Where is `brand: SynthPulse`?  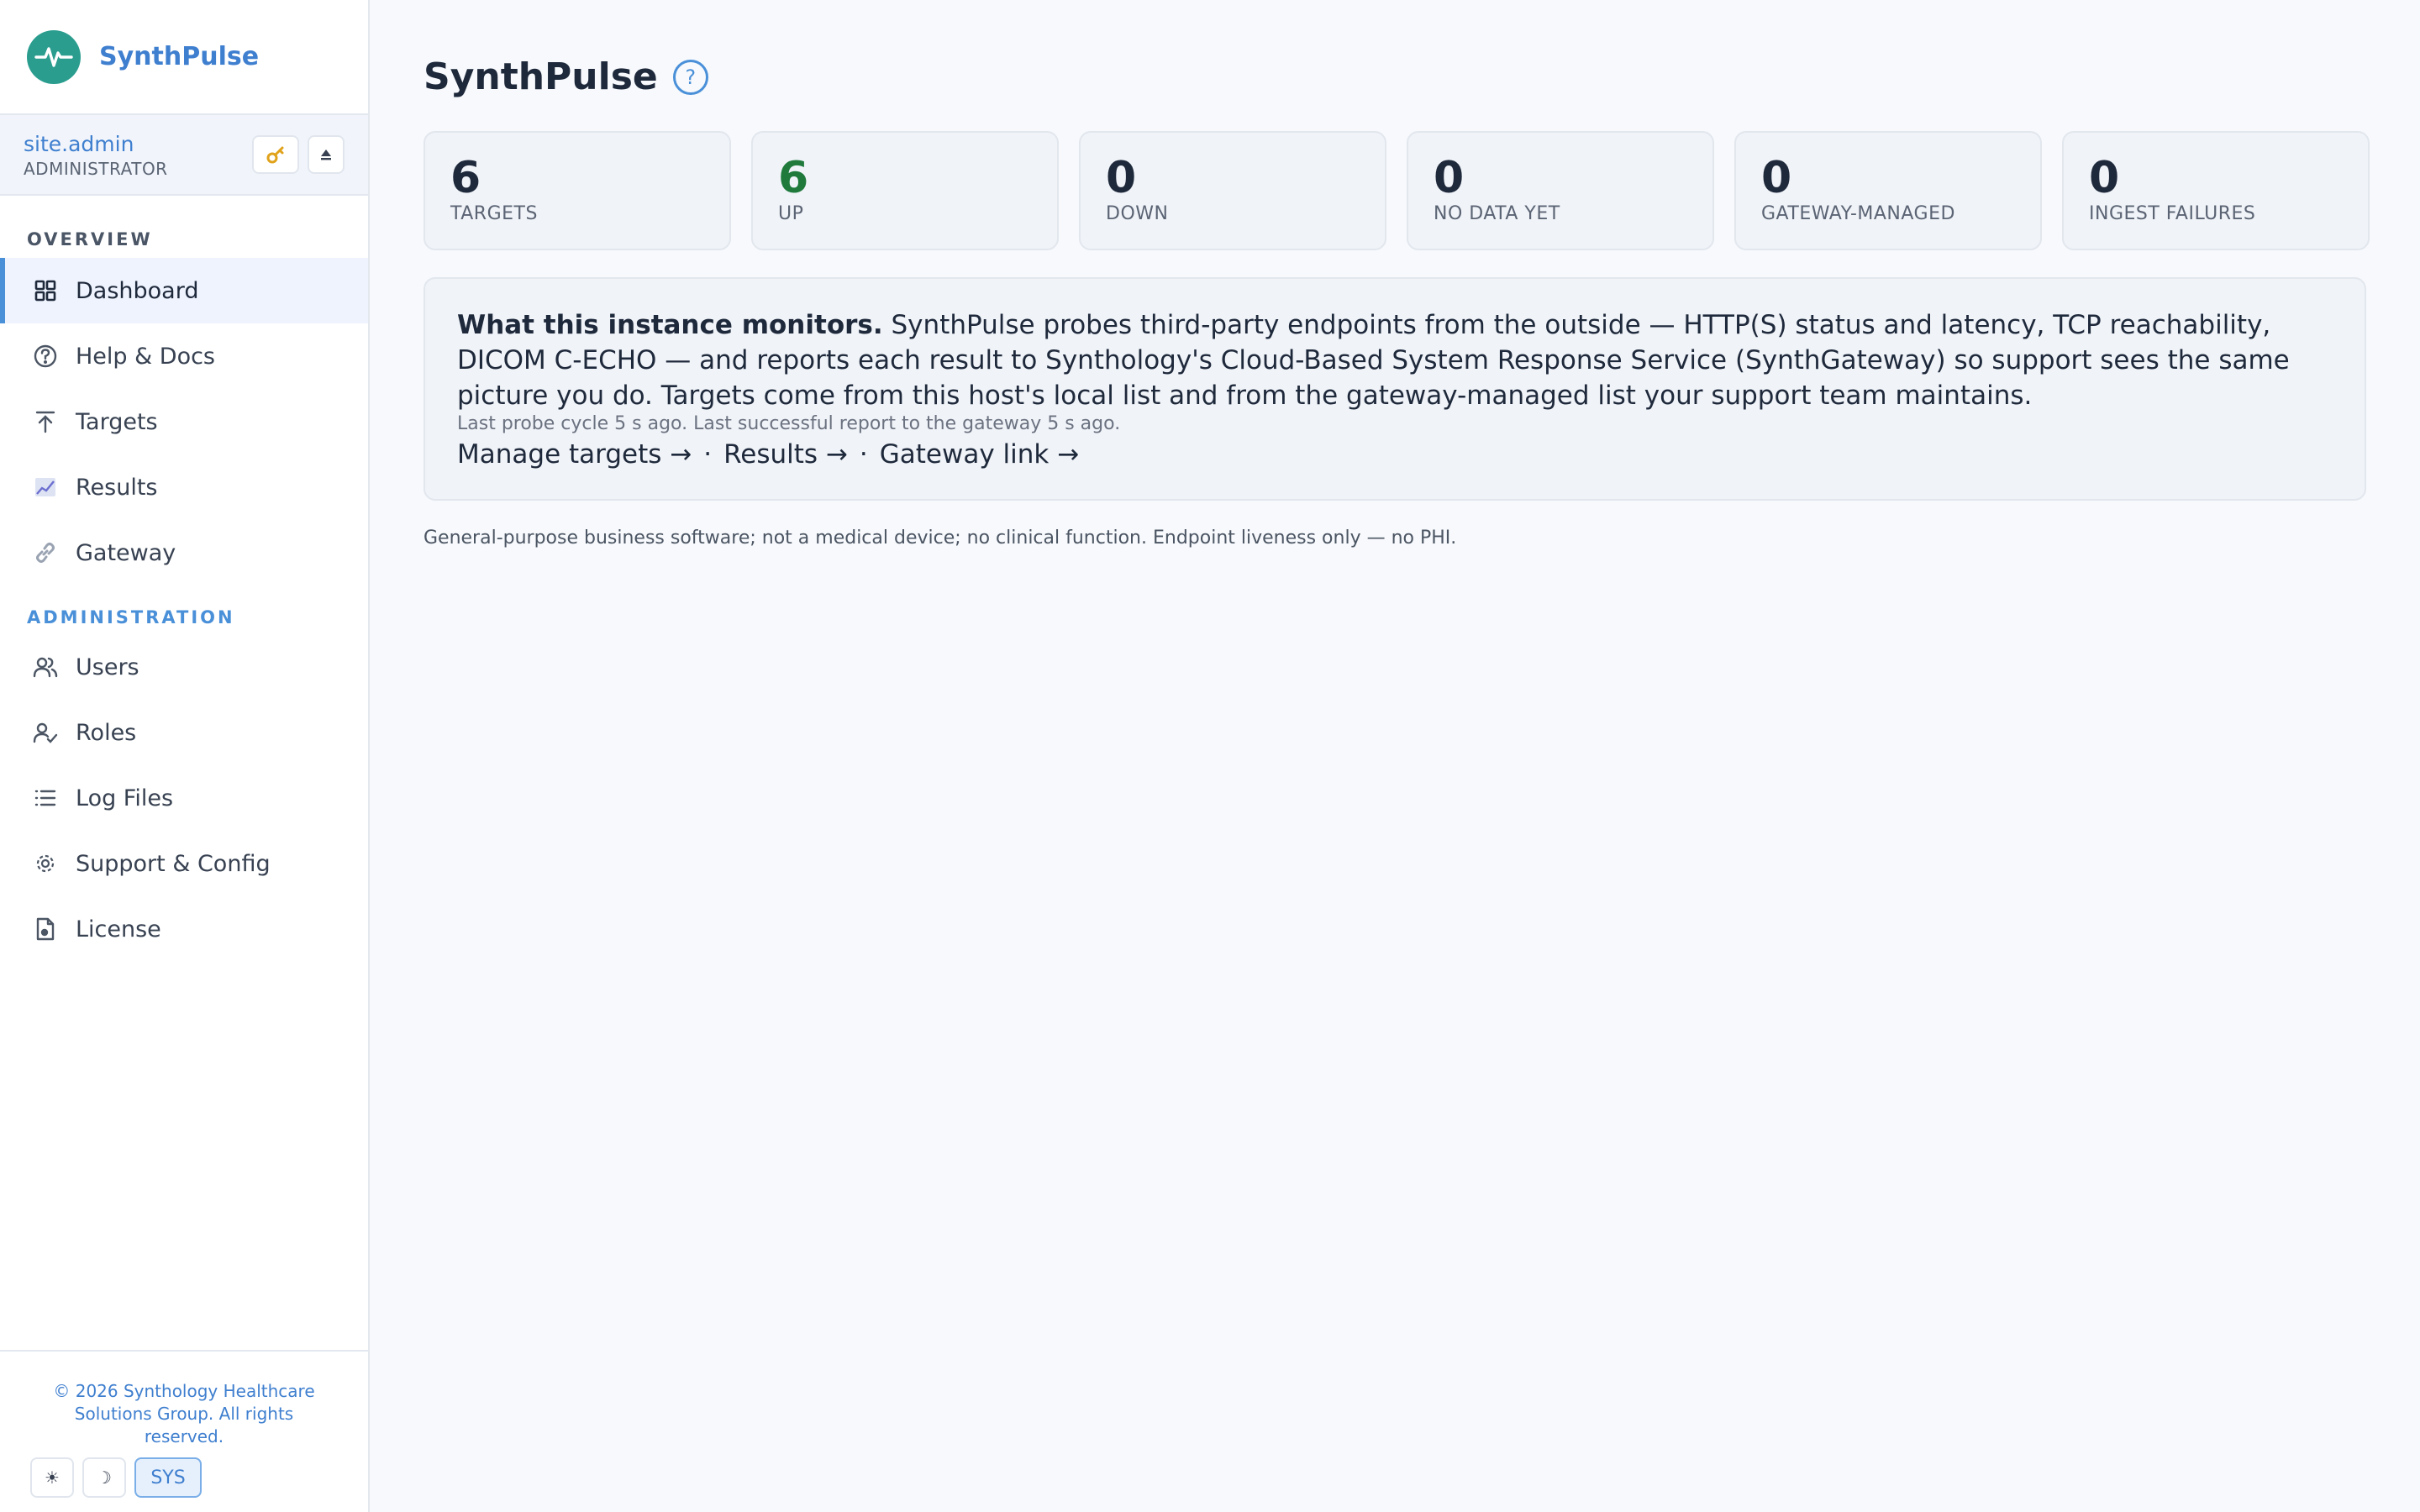
brand: SynthPulse is located at coordinates (184, 57).